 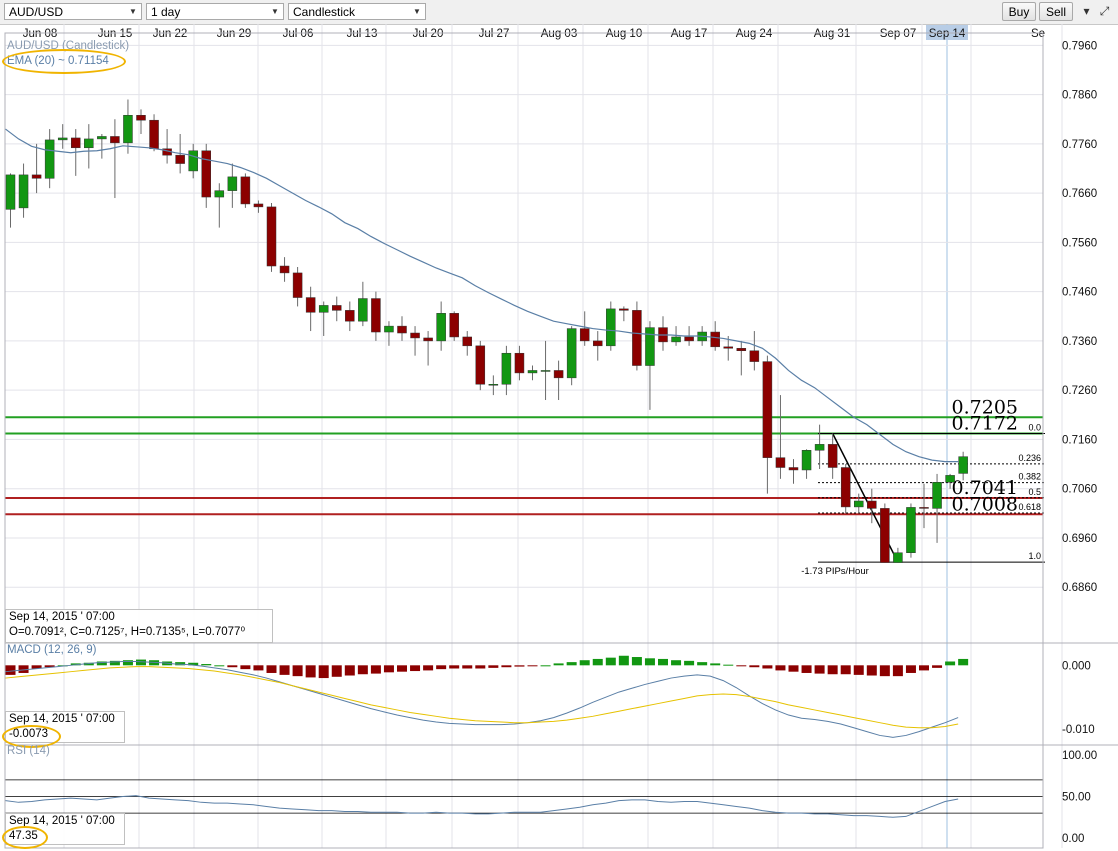 What do you see at coordinates (1034, 492) in the screenshot?
I see `fib-level-label: 0.5` at bounding box center [1034, 492].